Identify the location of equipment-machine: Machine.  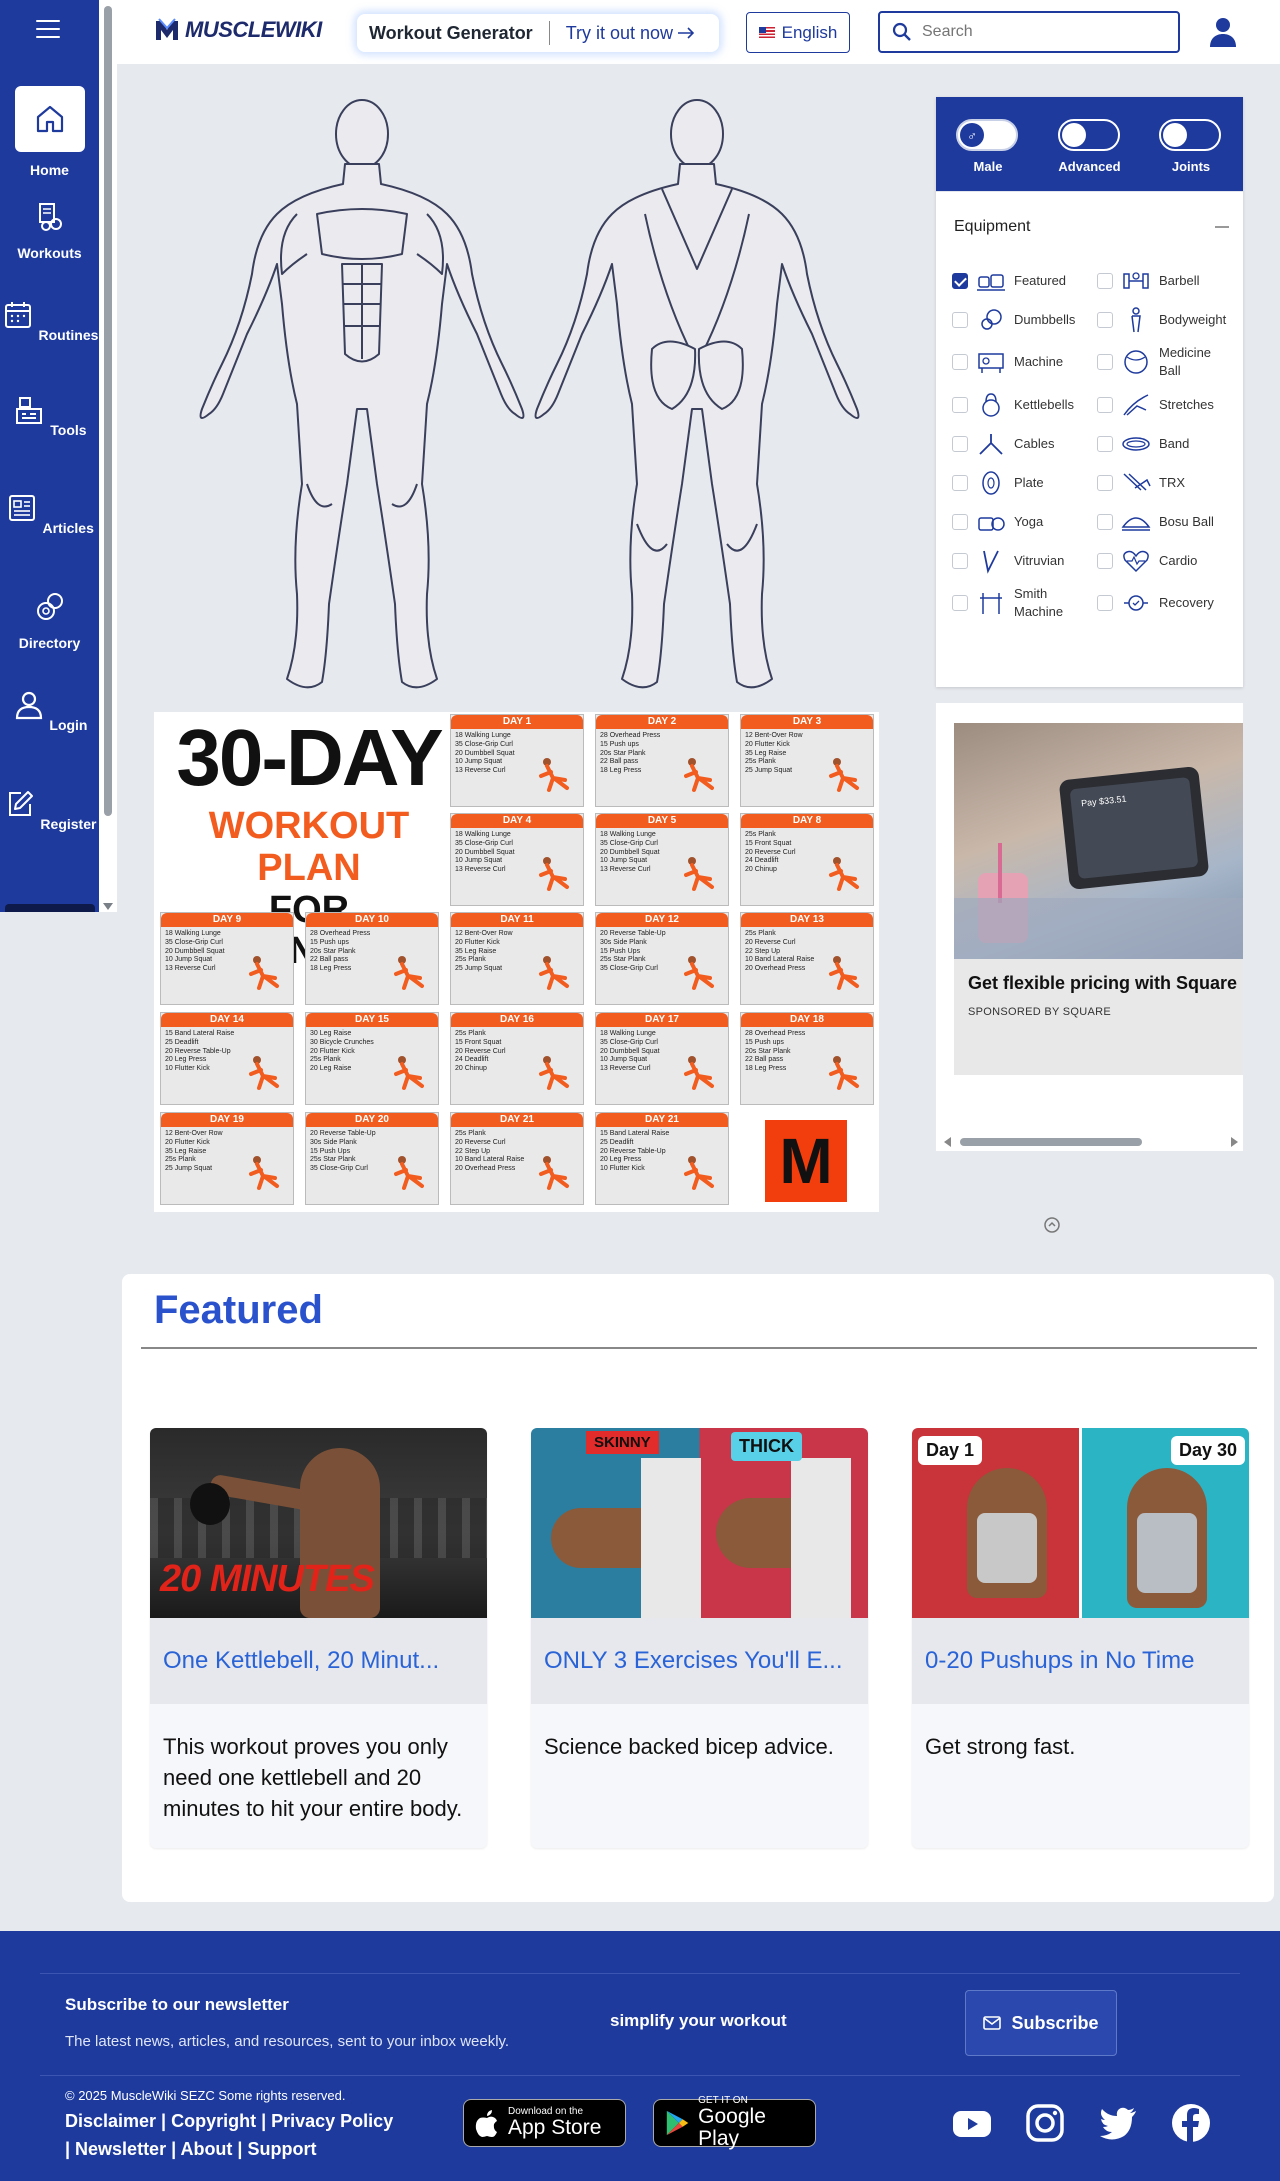
(1018, 362).